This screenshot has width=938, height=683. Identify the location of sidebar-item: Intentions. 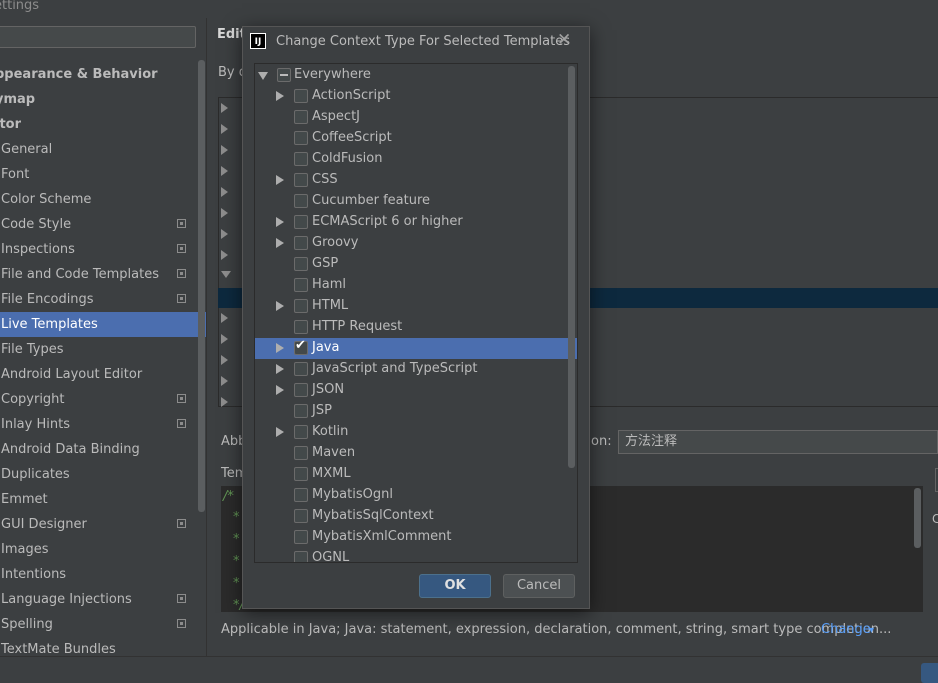
(98, 574).